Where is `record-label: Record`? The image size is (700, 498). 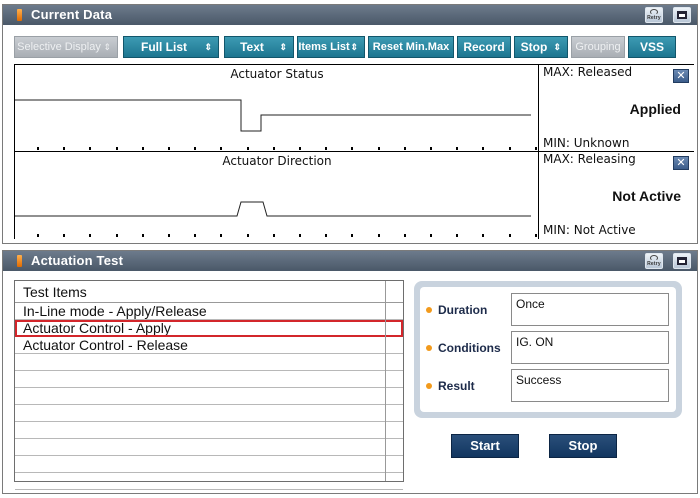 record-label: Record is located at coordinates (484, 47).